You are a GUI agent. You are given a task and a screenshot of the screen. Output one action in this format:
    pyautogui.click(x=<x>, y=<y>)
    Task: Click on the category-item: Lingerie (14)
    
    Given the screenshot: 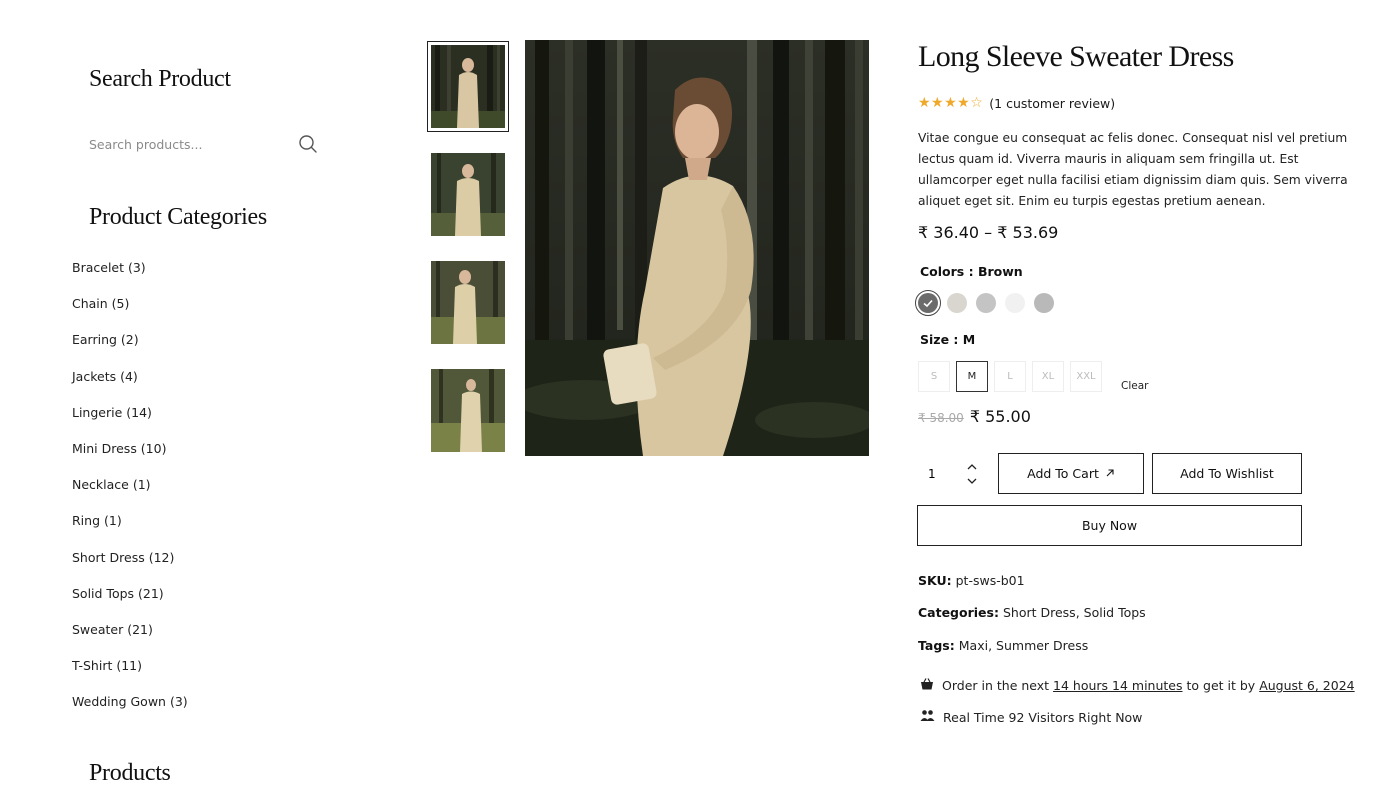 What is the action you would take?
    pyautogui.click(x=130, y=421)
    